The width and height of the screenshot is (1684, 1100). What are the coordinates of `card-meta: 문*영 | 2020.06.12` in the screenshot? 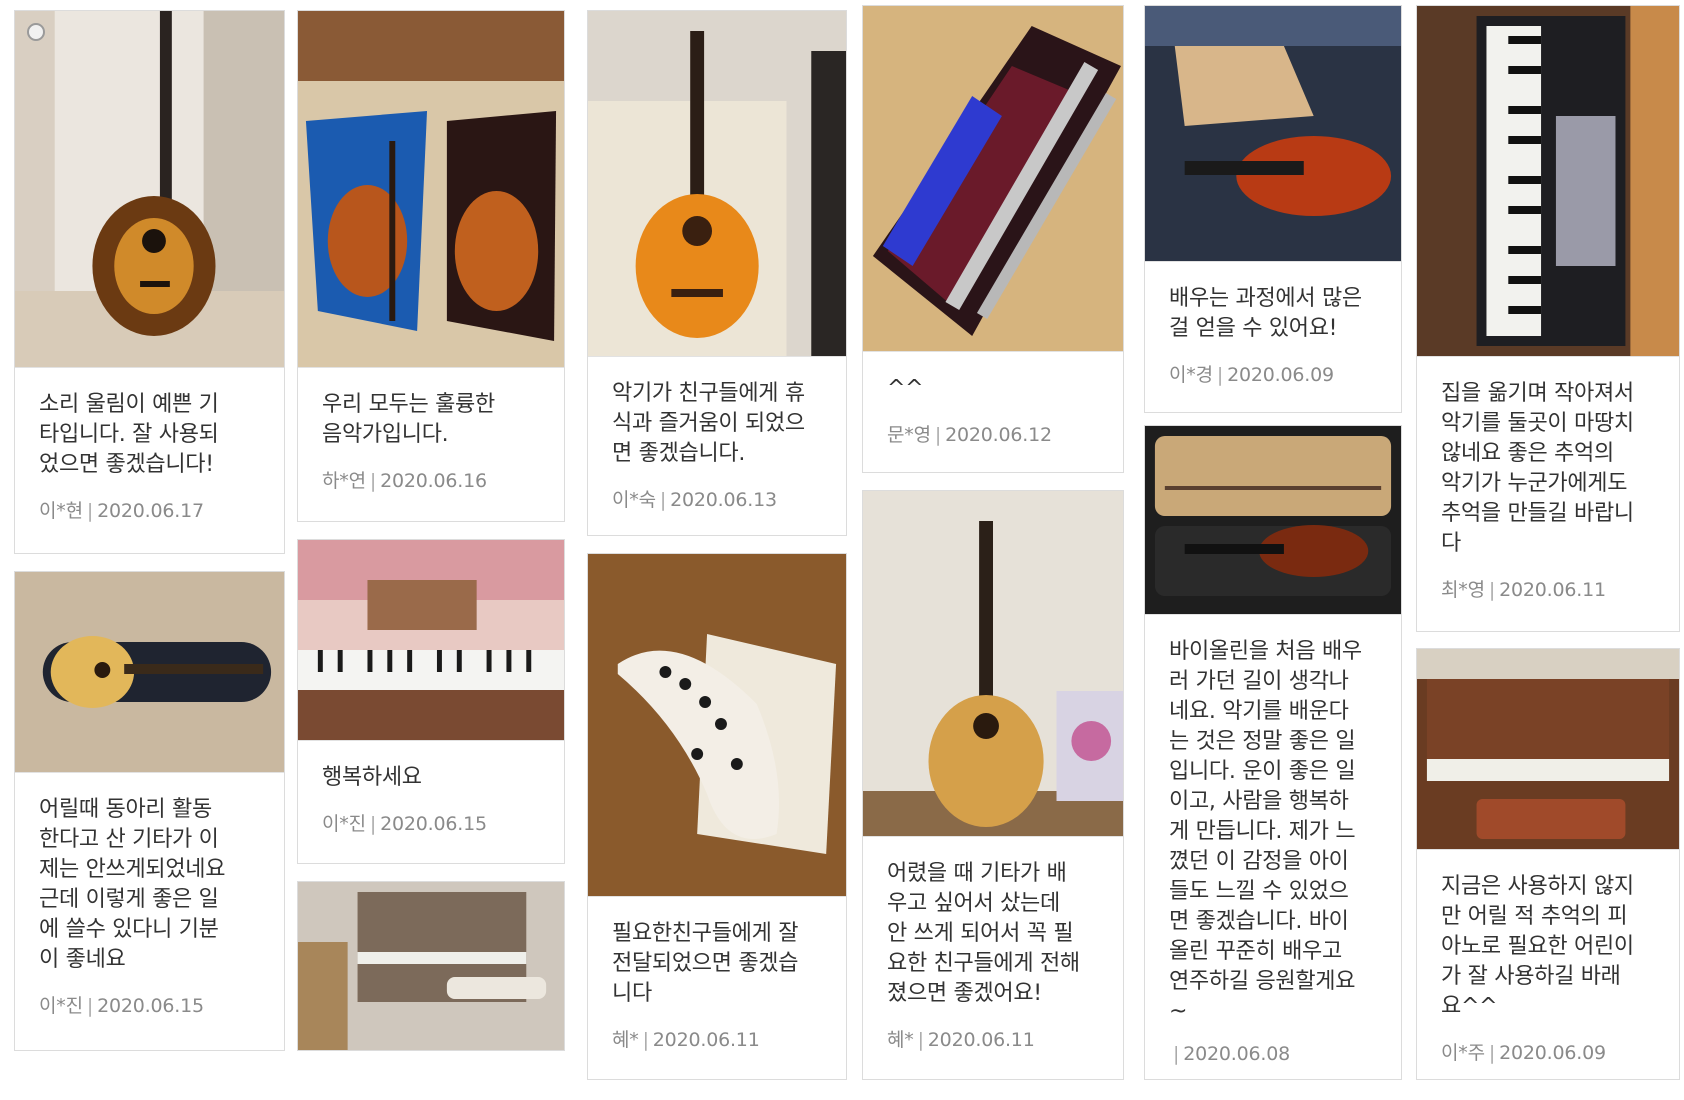 It's located at (969, 435).